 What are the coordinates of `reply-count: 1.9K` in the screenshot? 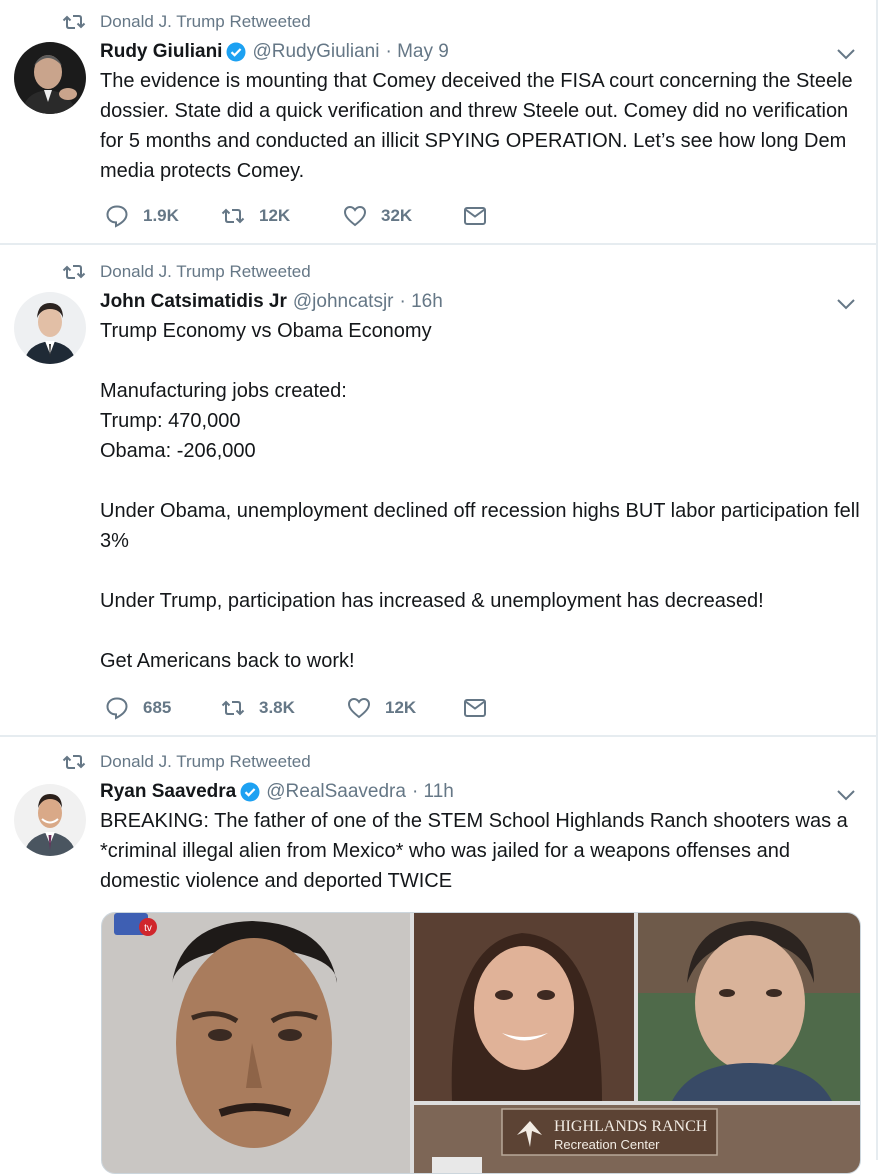 It's located at (161, 215).